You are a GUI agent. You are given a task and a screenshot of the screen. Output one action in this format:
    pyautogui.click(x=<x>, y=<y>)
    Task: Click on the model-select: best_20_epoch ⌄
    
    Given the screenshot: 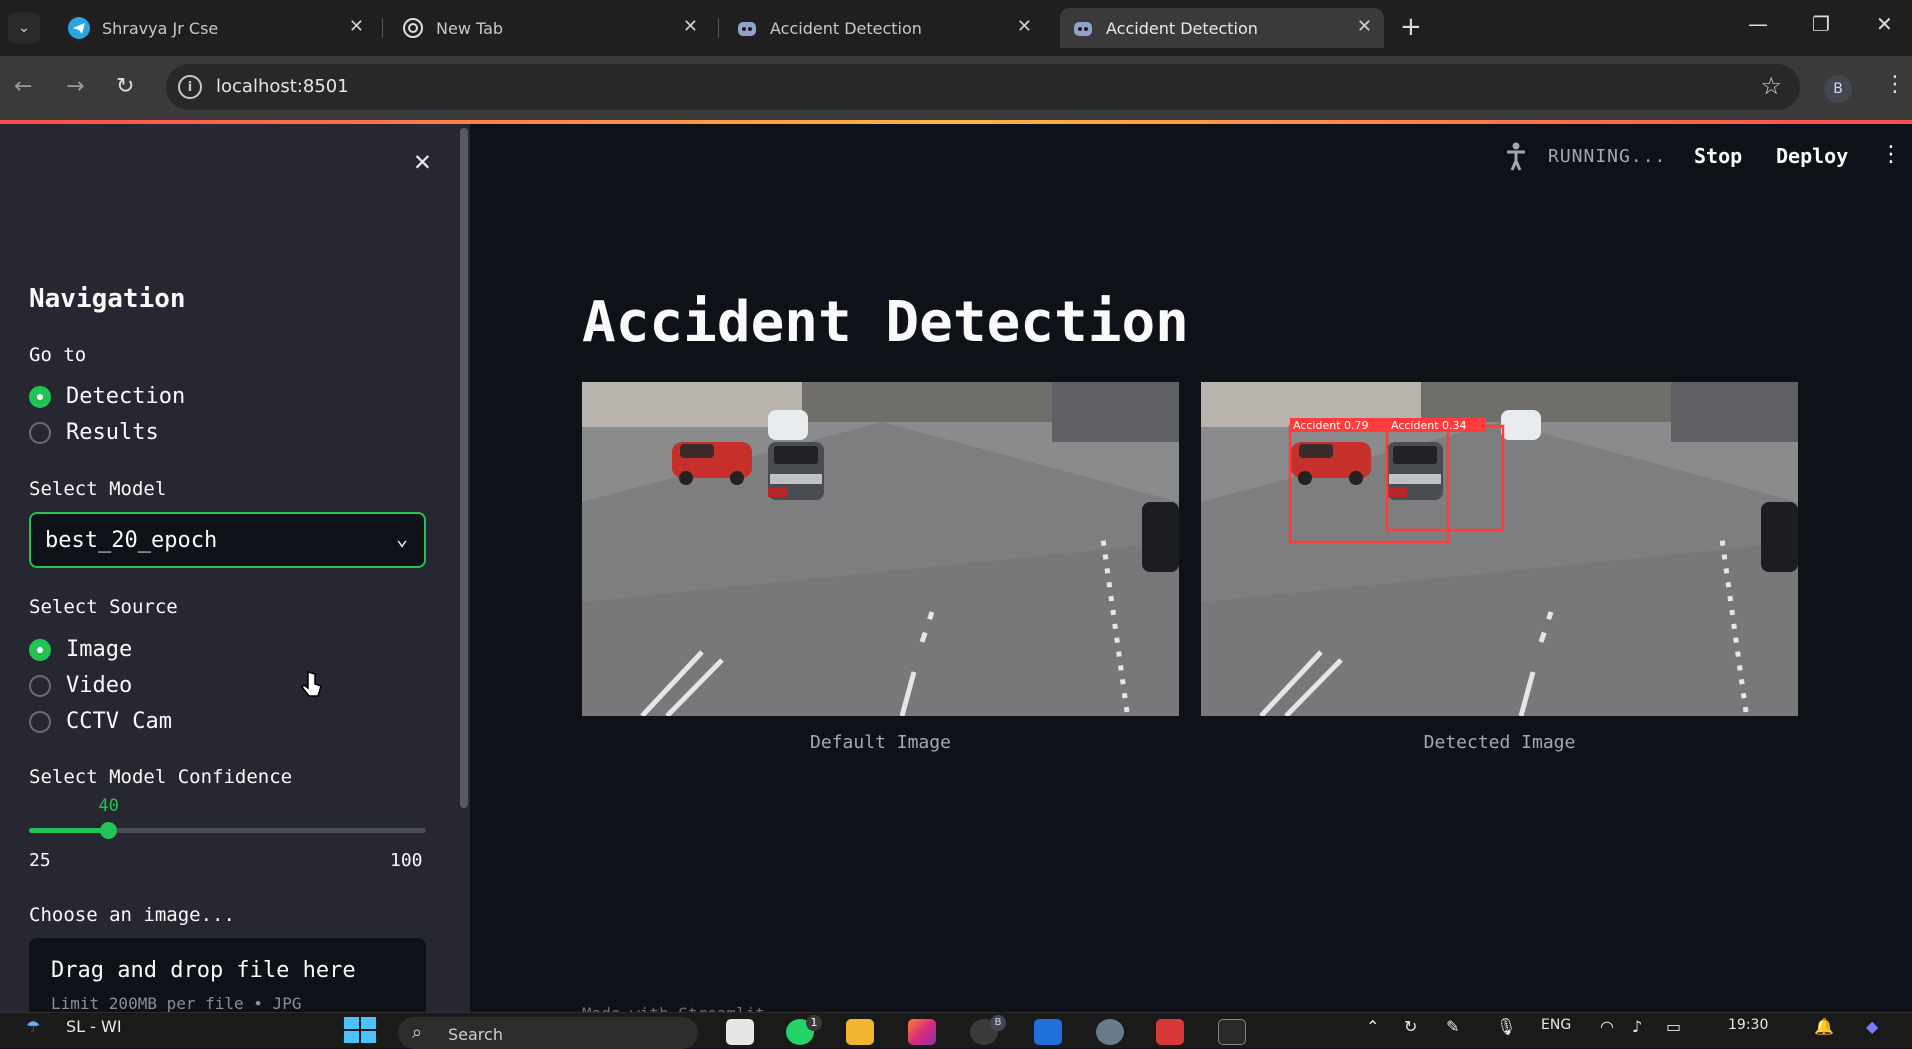 What is the action you would take?
    pyautogui.click(x=227, y=540)
    